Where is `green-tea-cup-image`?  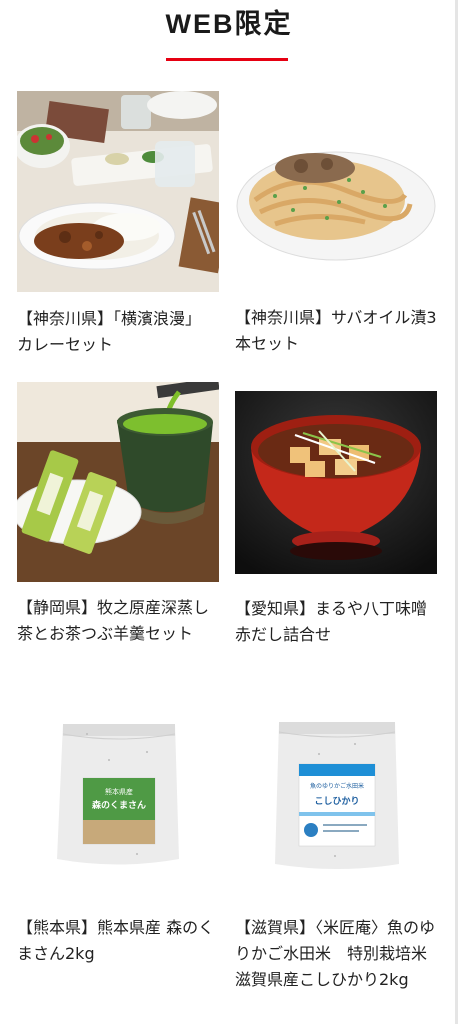
green-tea-cup-image is located at coordinates (118, 482).